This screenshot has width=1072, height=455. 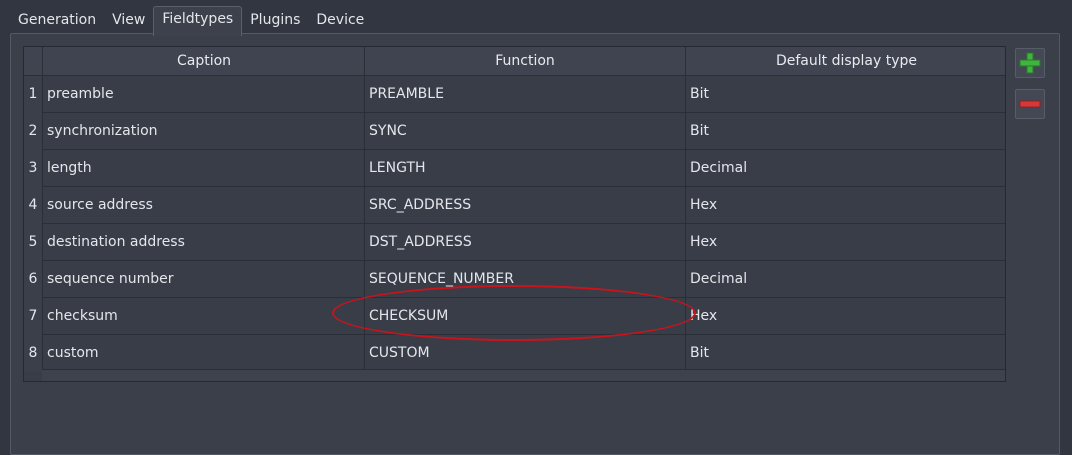 What do you see at coordinates (524, 94) in the screenshot?
I see `cell-function: PREAMBLE` at bounding box center [524, 94].